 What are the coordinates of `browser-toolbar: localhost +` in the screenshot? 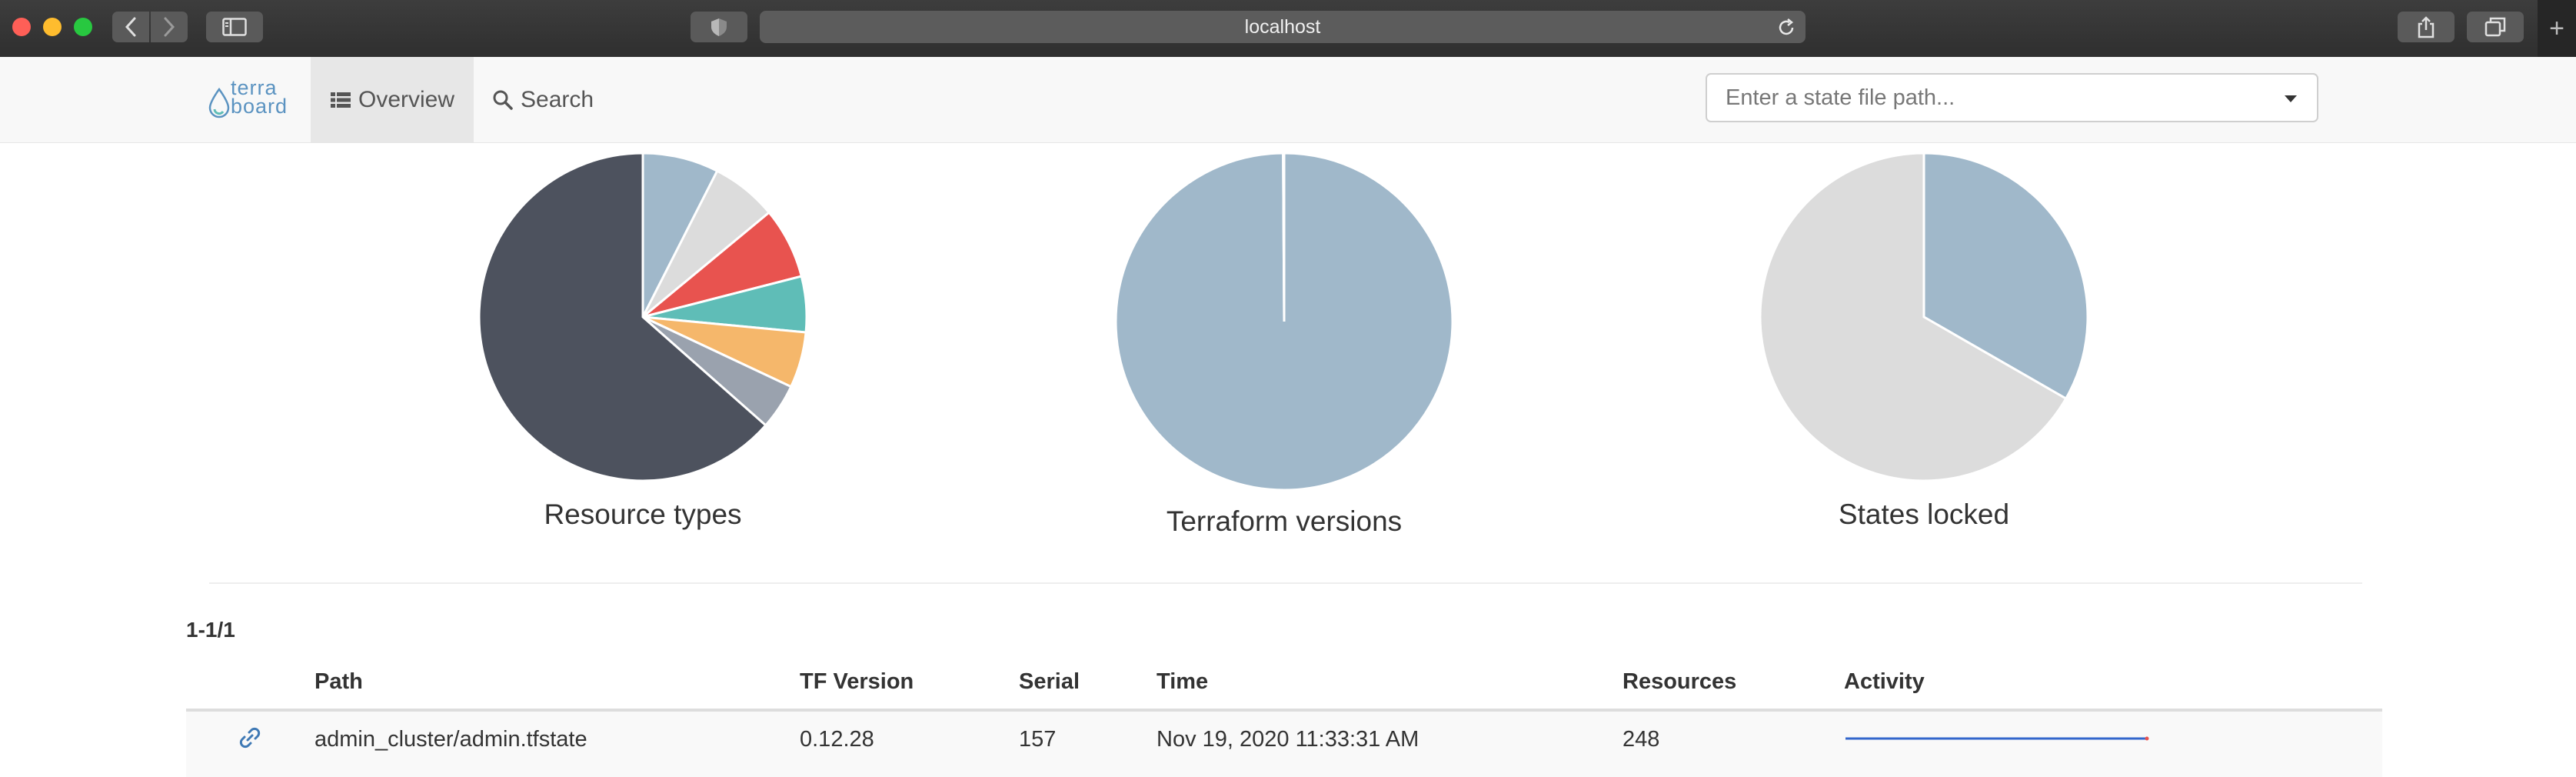 It's located at (1288, 29).